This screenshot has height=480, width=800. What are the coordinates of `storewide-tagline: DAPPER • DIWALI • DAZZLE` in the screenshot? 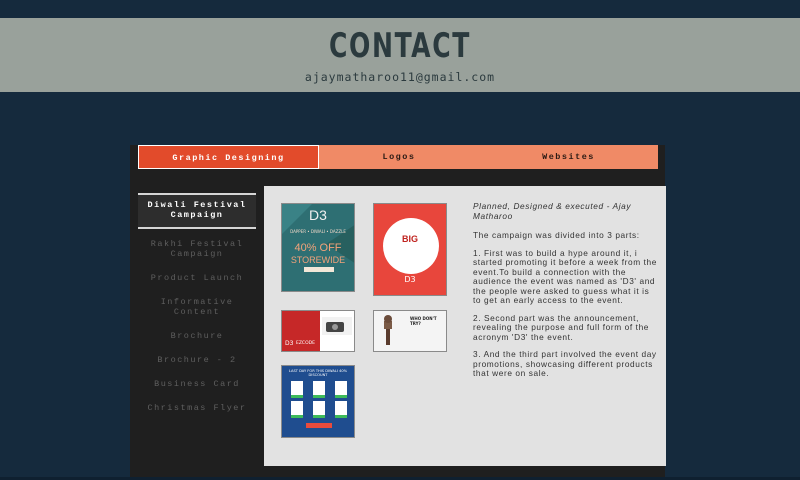 It's located at (318, 231).